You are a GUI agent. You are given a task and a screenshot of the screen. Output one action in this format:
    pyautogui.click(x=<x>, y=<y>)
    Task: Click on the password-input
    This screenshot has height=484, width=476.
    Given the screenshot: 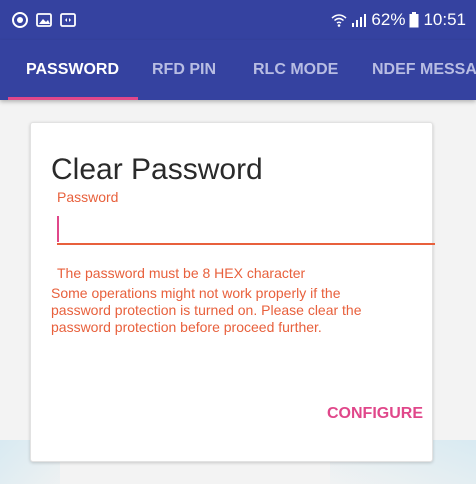 What is the action you would take?
    pyautogui.click(x=246, y=229)
    